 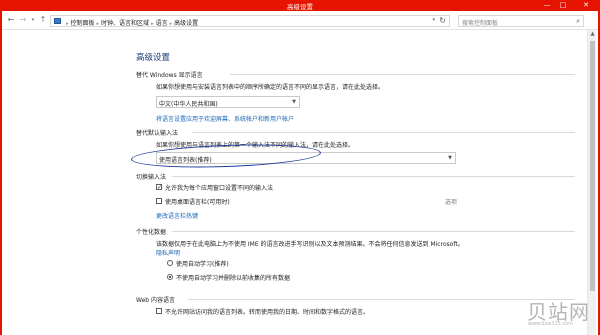 I want to click on breadcrumb-language: 语言, so click(x=162, y=23).